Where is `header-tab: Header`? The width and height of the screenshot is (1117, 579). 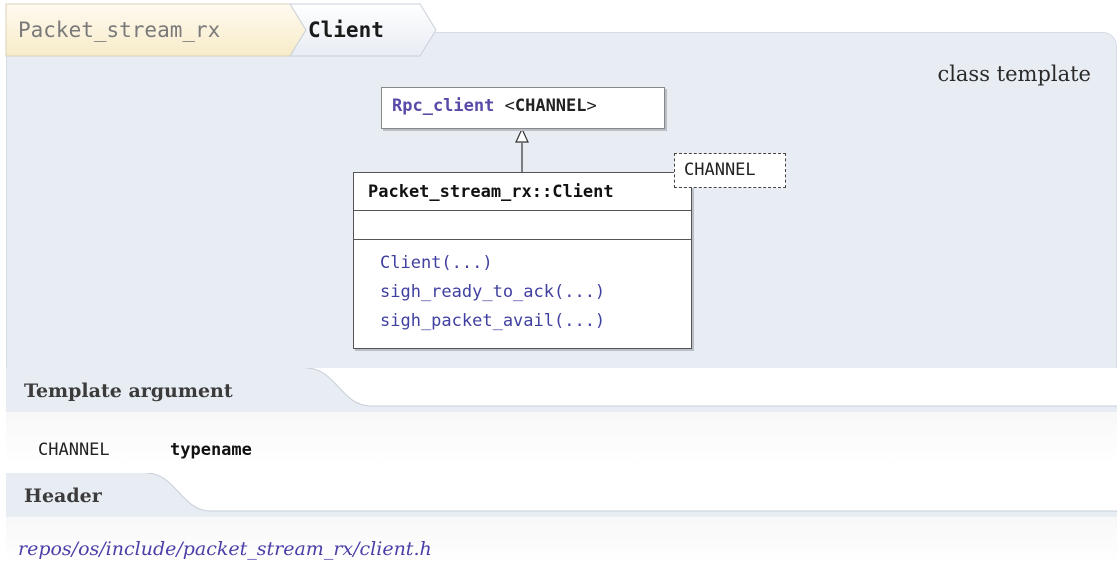 header-tab: Header is located at coordinates (561, 495).